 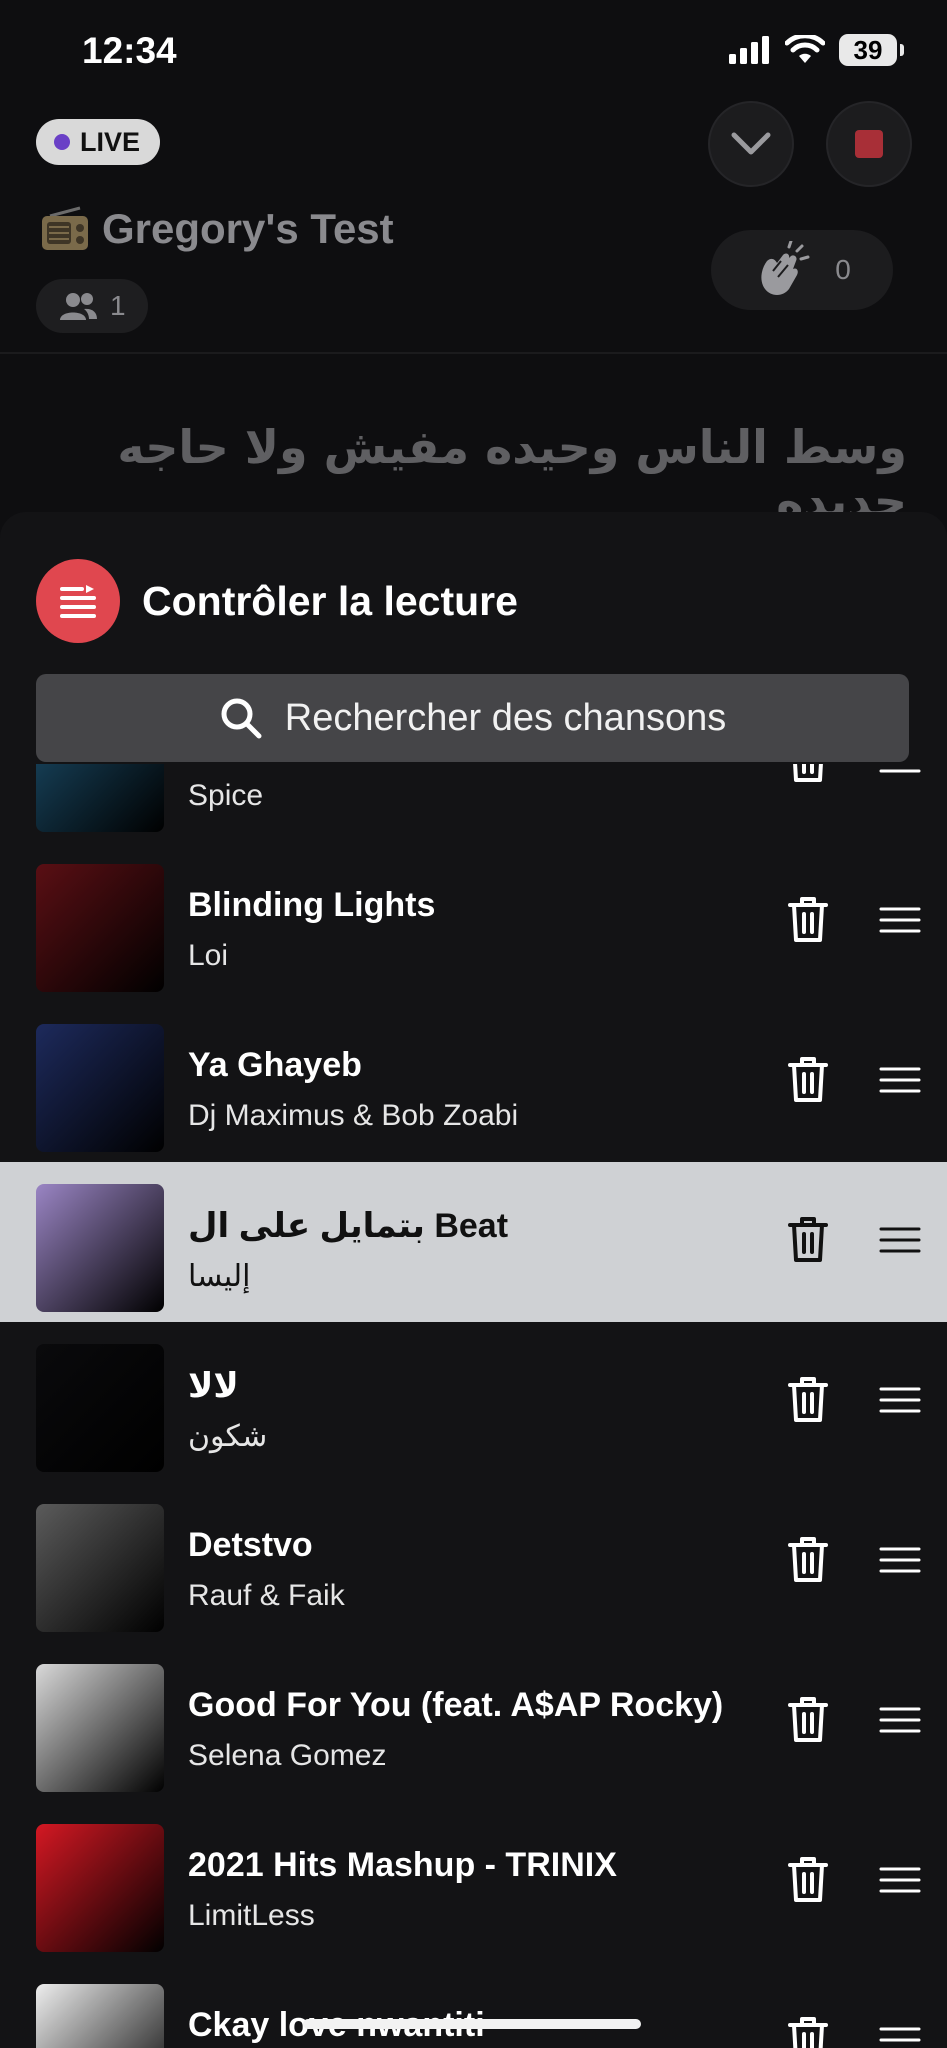 I want to click on stop-button, so click(x=869, y=144).